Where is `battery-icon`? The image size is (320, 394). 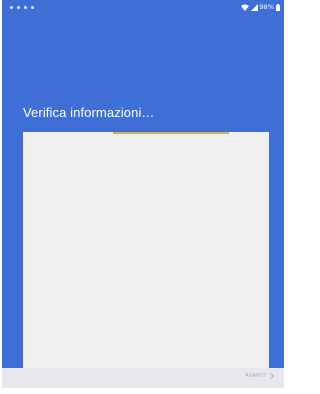 battery-icon is located at coordinates (278, 7).